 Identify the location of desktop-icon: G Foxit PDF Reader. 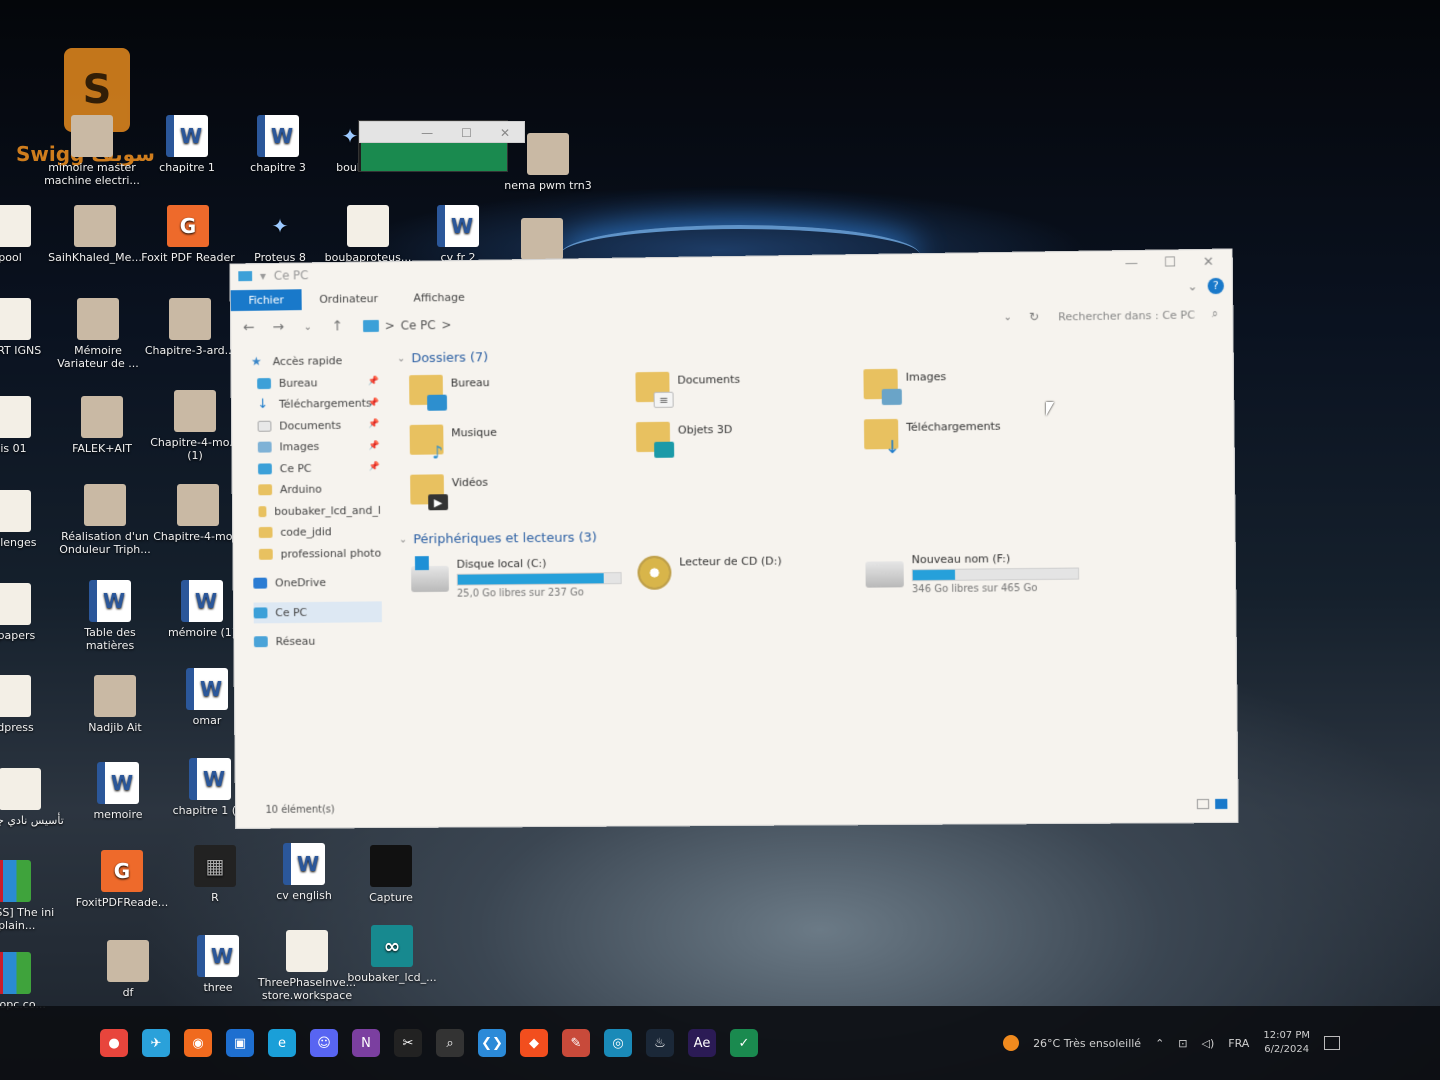
(188, 234).